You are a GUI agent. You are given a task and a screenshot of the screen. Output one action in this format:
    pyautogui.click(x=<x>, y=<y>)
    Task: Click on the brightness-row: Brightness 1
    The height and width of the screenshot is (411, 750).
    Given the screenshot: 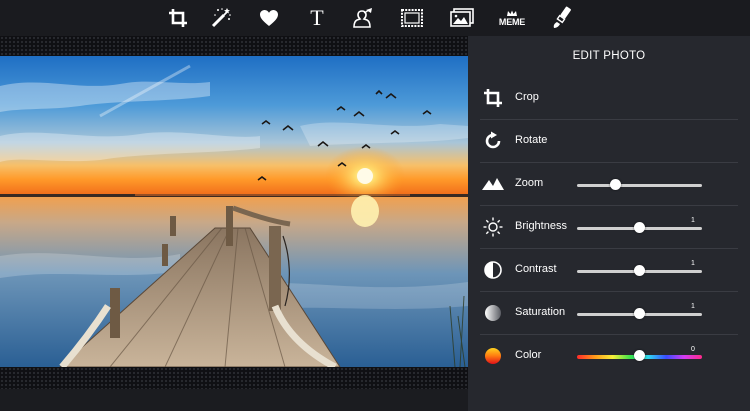 What is the action you would take?
    pyautogui.click(x=609, y=227)
    